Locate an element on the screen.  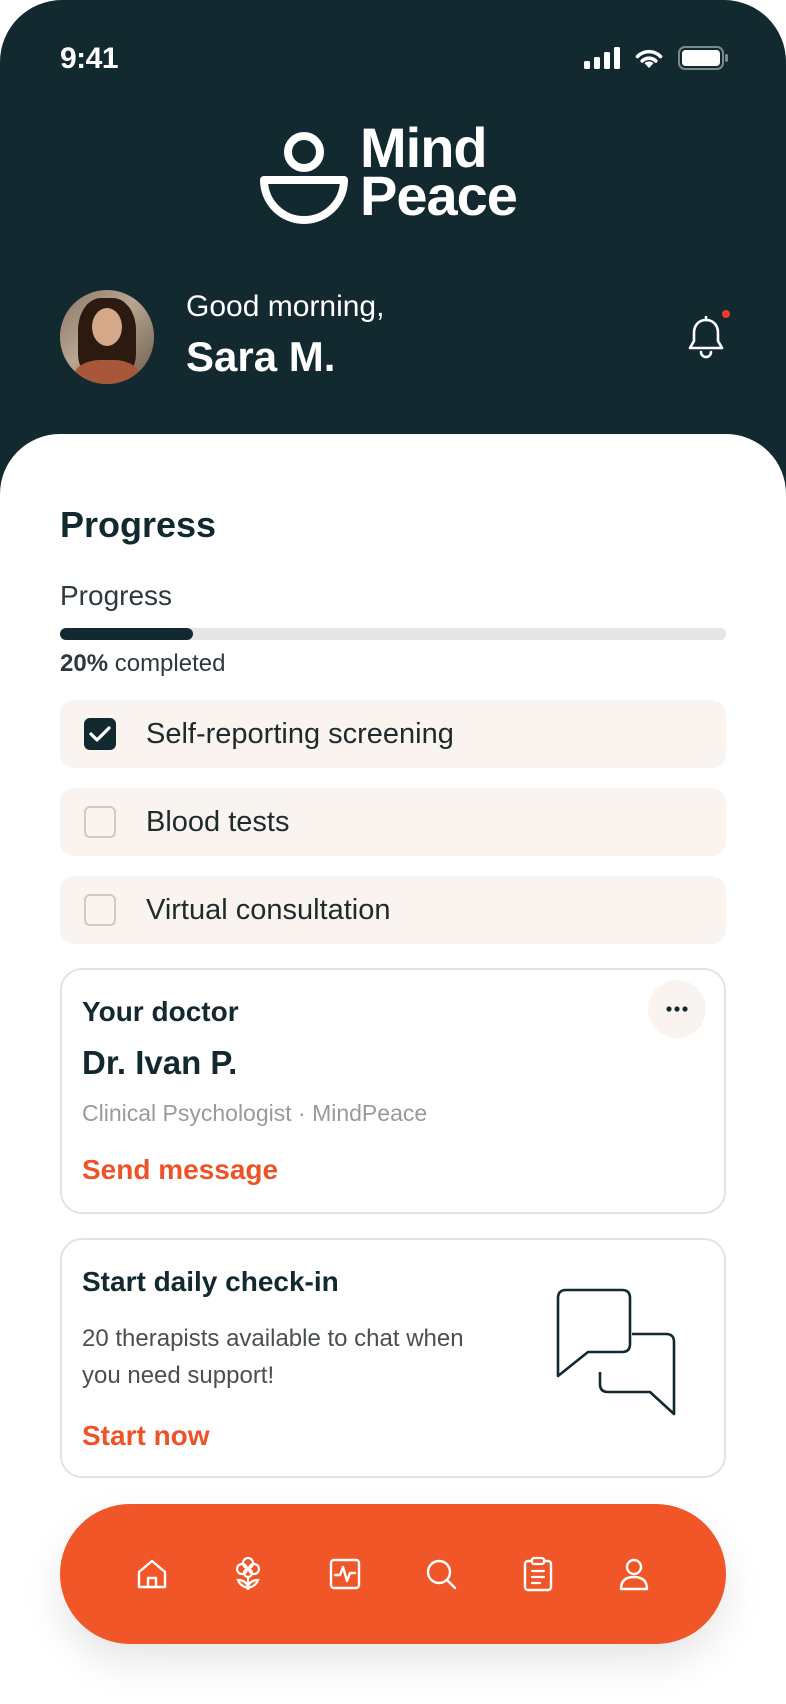
status-icons is located at coordinates (656, 58).